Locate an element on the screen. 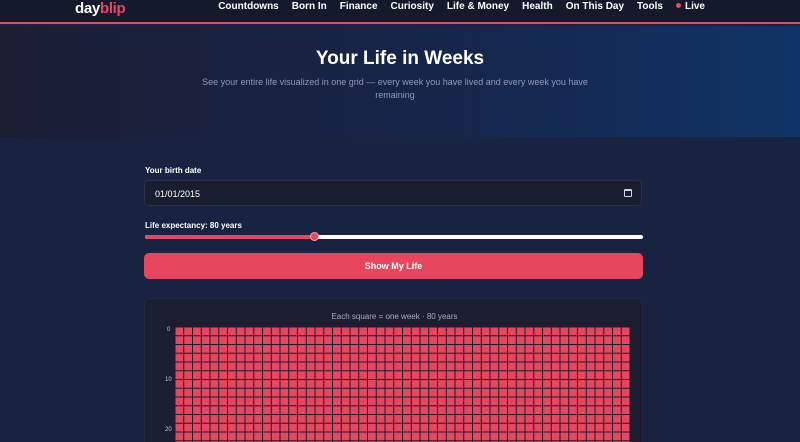 This screenshot has width=800, height=442. nav-item-countdowns: Countdowns is located at coordinates (248, 6).